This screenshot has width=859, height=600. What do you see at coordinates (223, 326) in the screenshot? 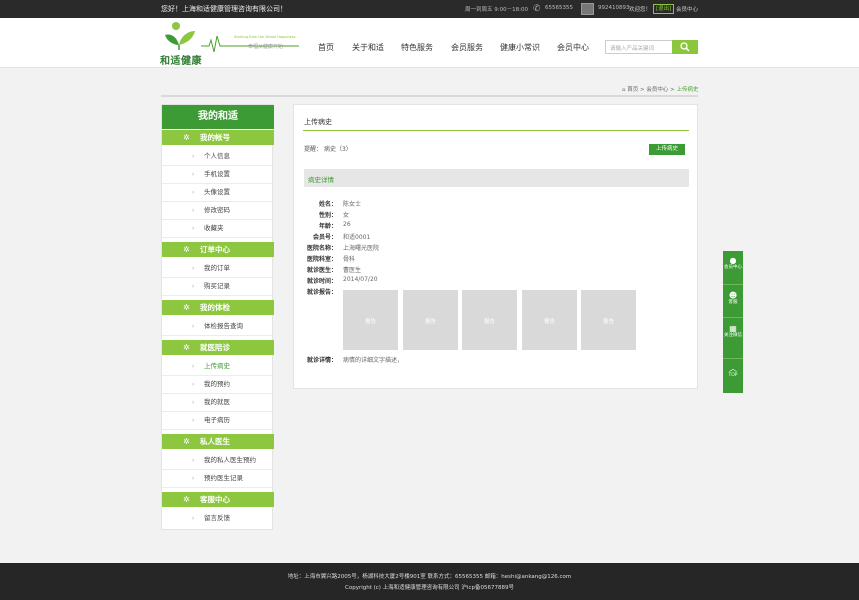
I see `sidebar-item-label: 体检报告查询` at bounding box center [223, 326].